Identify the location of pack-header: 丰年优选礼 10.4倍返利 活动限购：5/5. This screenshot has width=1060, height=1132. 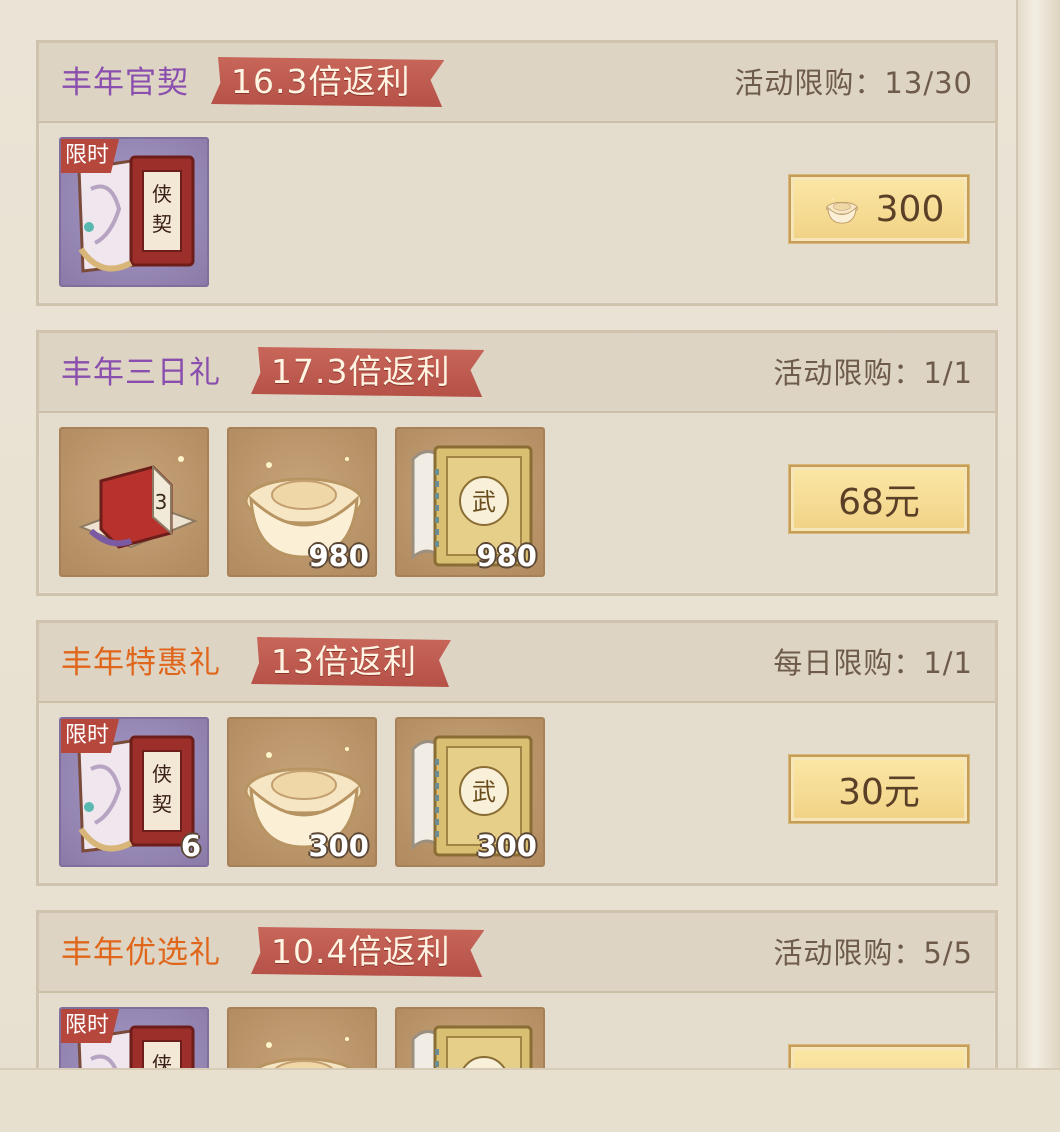
(517, 953).